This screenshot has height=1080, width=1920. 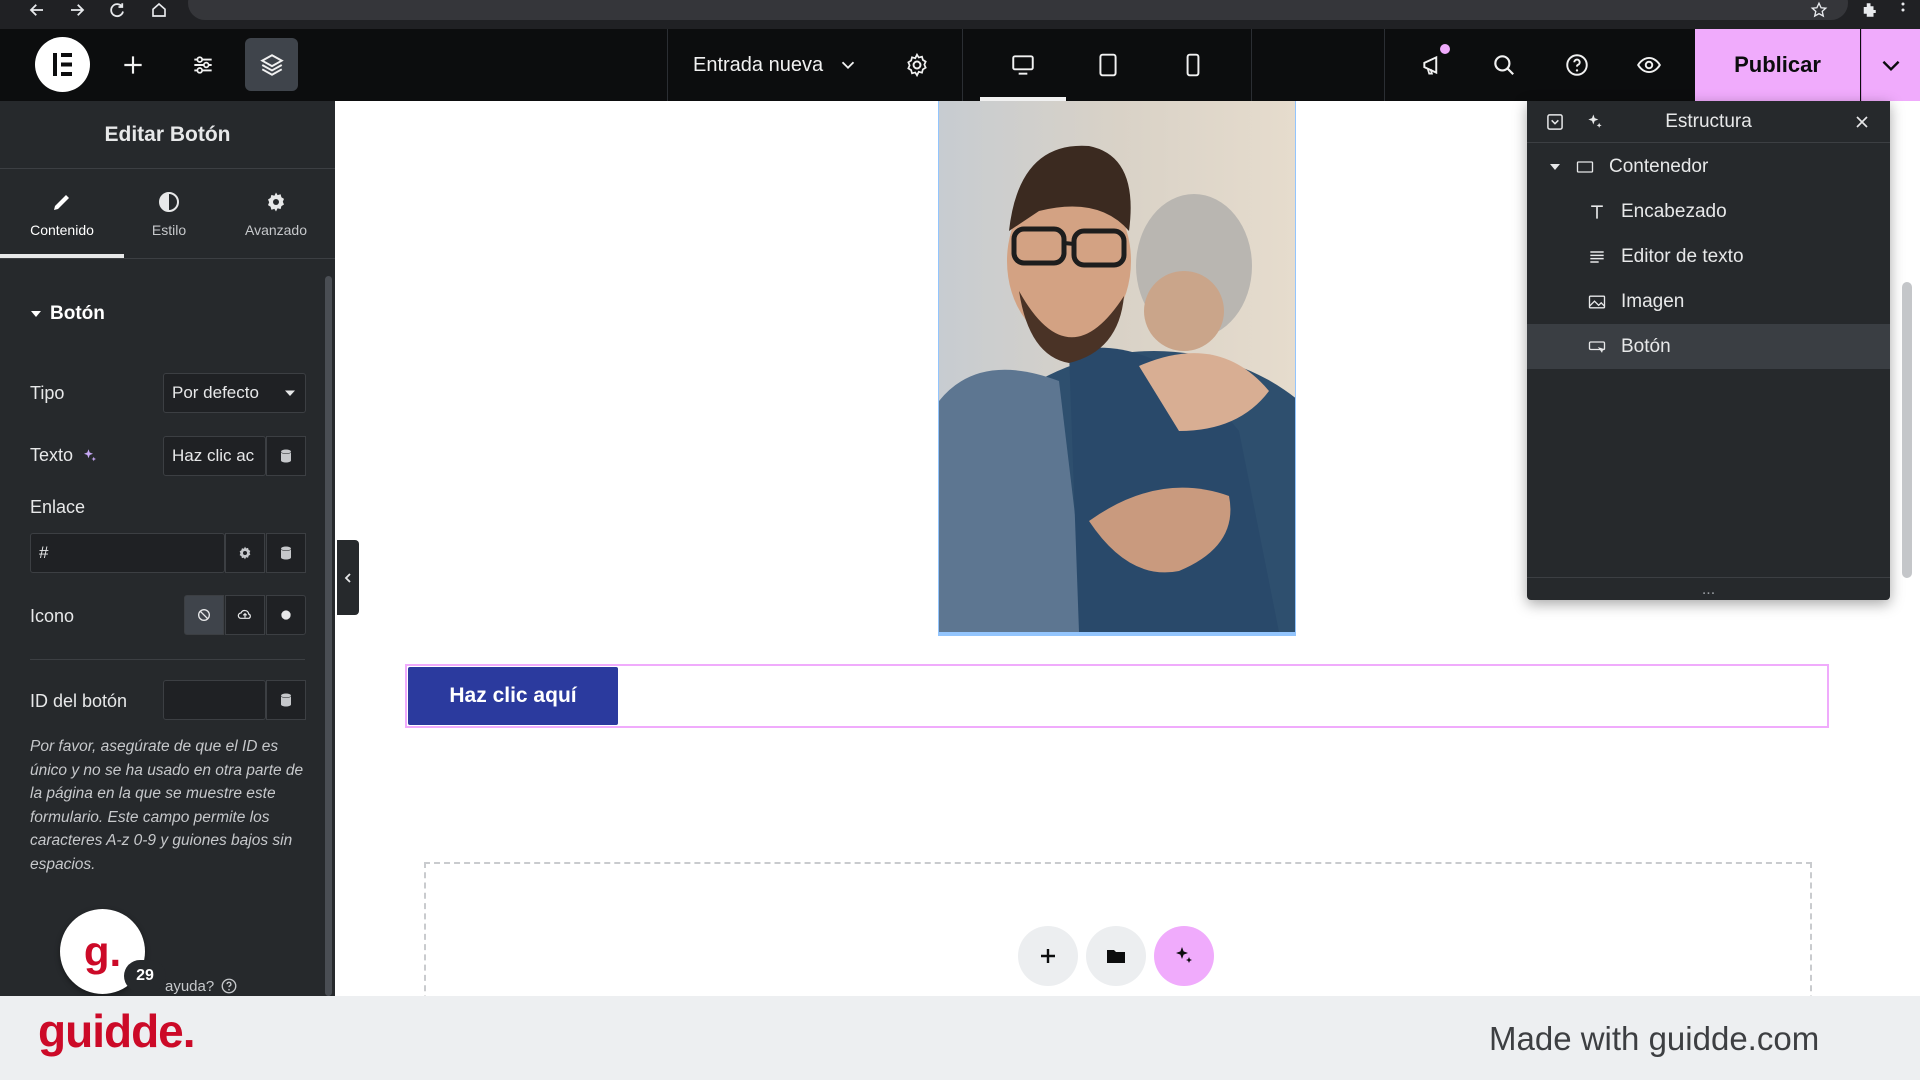 I want to click on add-template-button, so click(x=1116, y=956).